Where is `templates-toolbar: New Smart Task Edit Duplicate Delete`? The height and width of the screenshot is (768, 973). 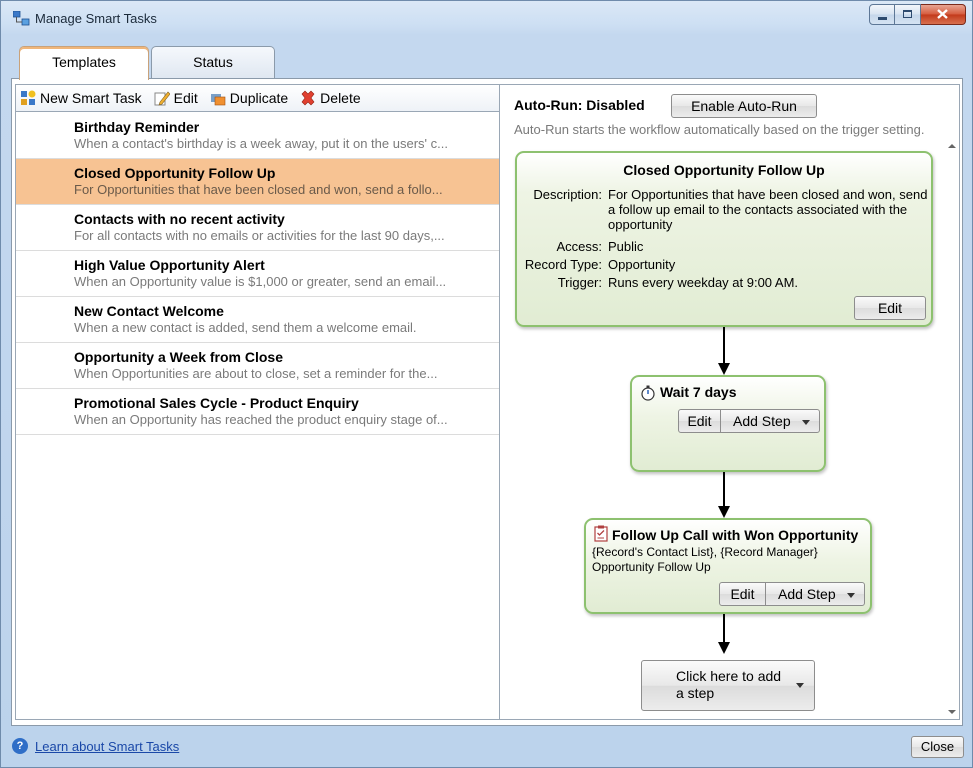 templates-toolbar: New Smart Task Edit Duplicate Delete is located at coordinates (260, 98).